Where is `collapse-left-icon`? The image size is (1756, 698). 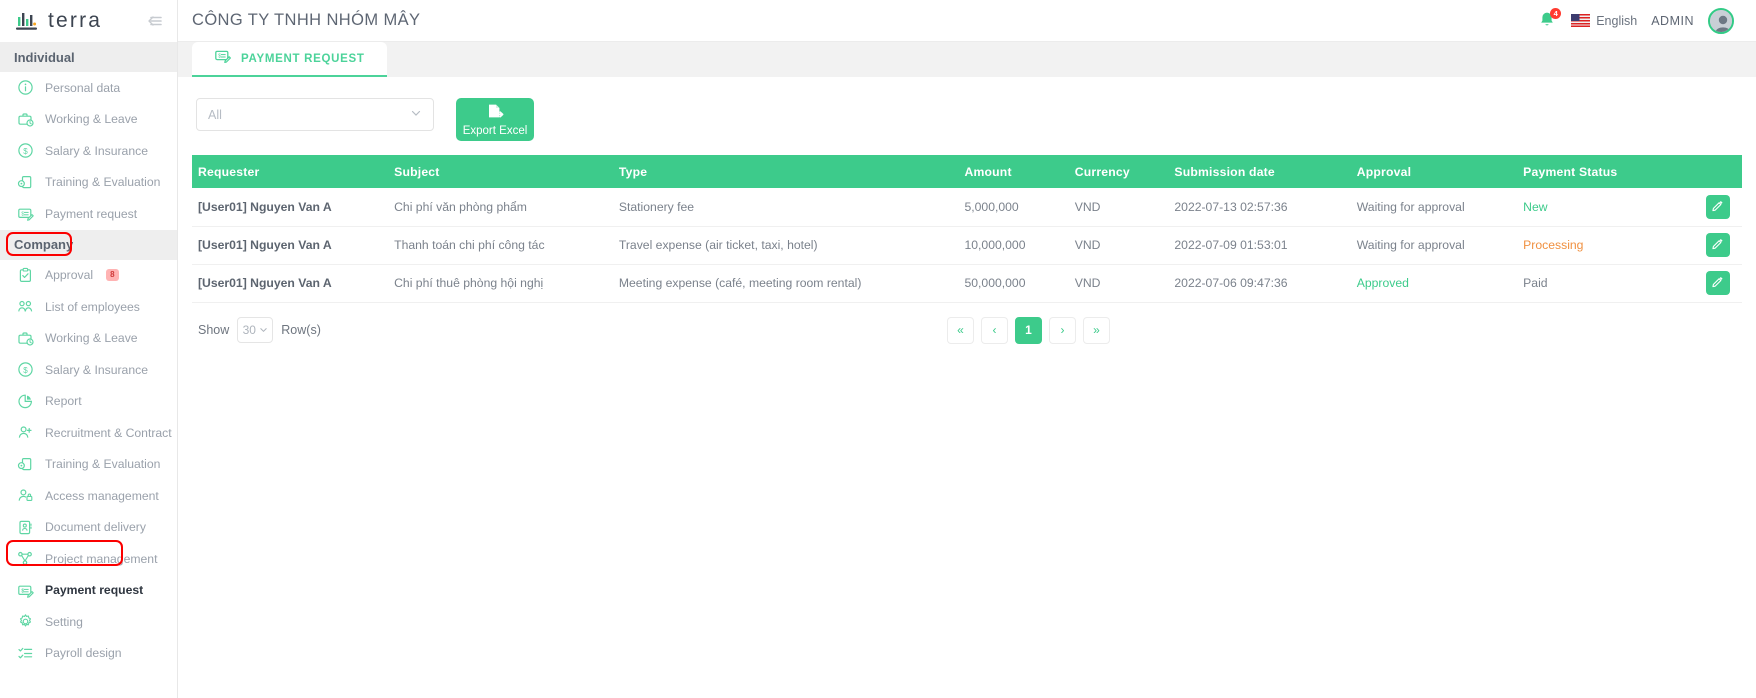 collapse-left-icon is located at coordinates (154, 21).